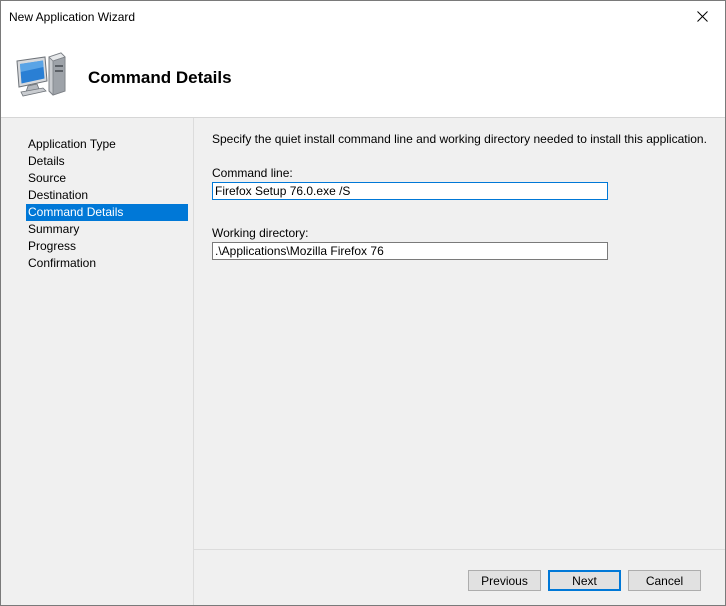 The image size is (726, 606). I want to click on command-line-input, so click(410, 191).